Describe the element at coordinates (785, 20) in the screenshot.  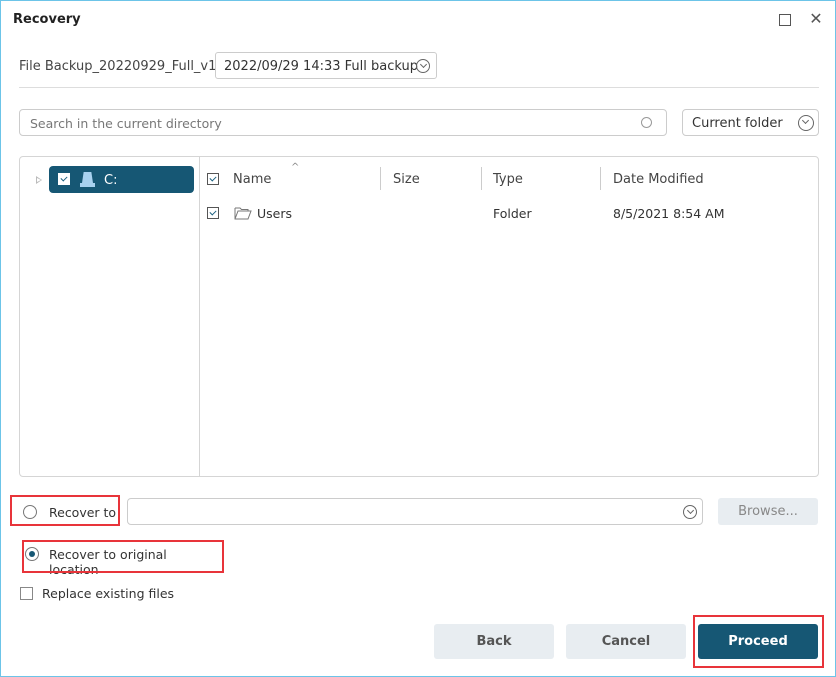
I see `maximize-icon` at that location.